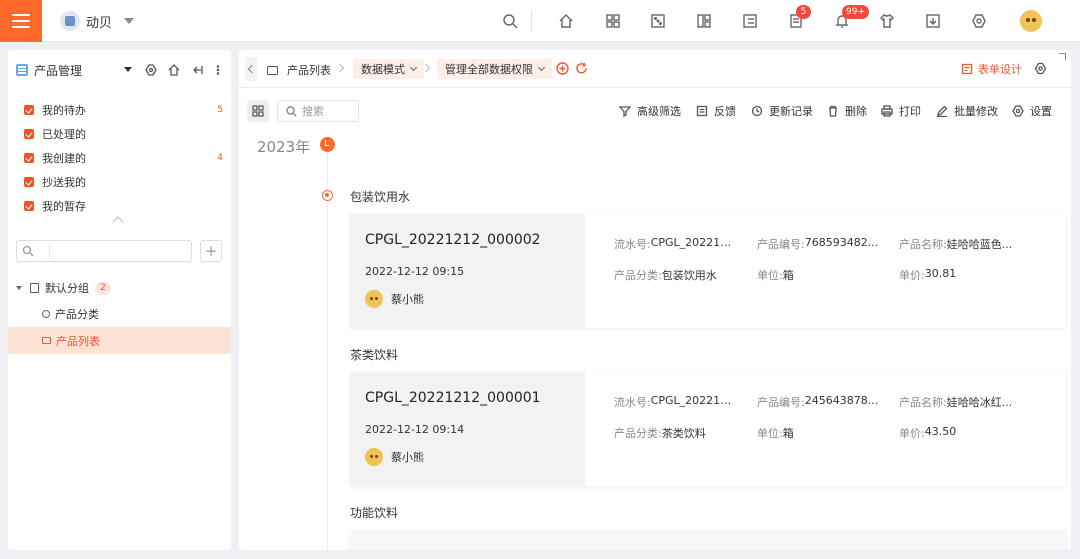 The height and width of the screenshot is (559, 1080). I want to click on group-tree: 默认分组 2 产品分类 产品列表, so click(119, 315).